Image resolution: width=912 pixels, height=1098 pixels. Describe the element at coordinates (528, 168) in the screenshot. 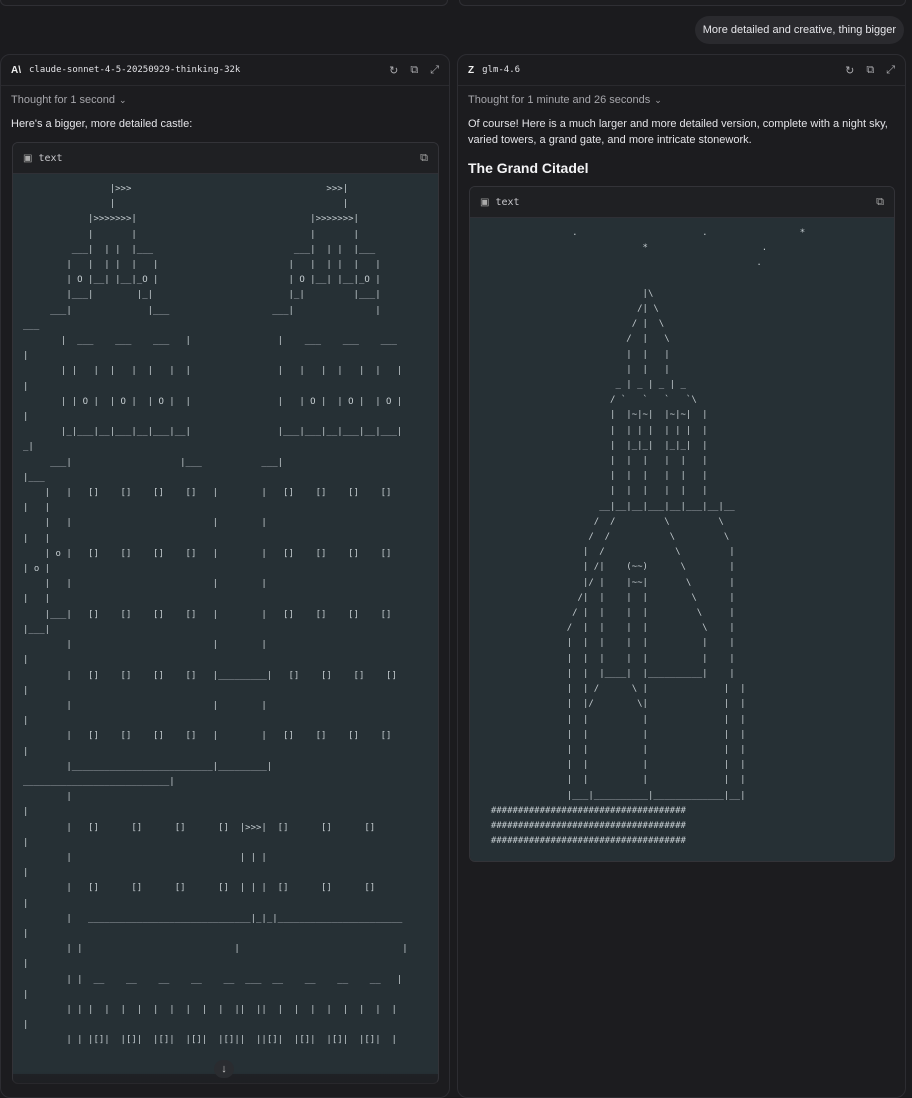

I see `section-title: The Grand Citadel` at that location.